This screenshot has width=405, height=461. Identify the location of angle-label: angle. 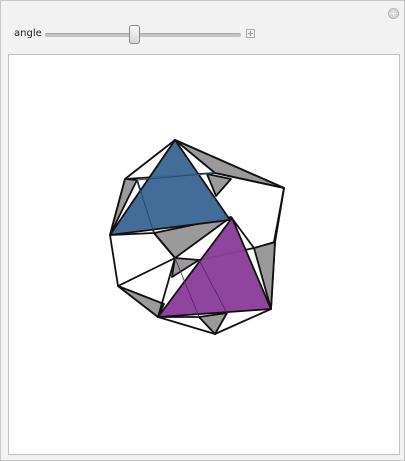
(28, 33).